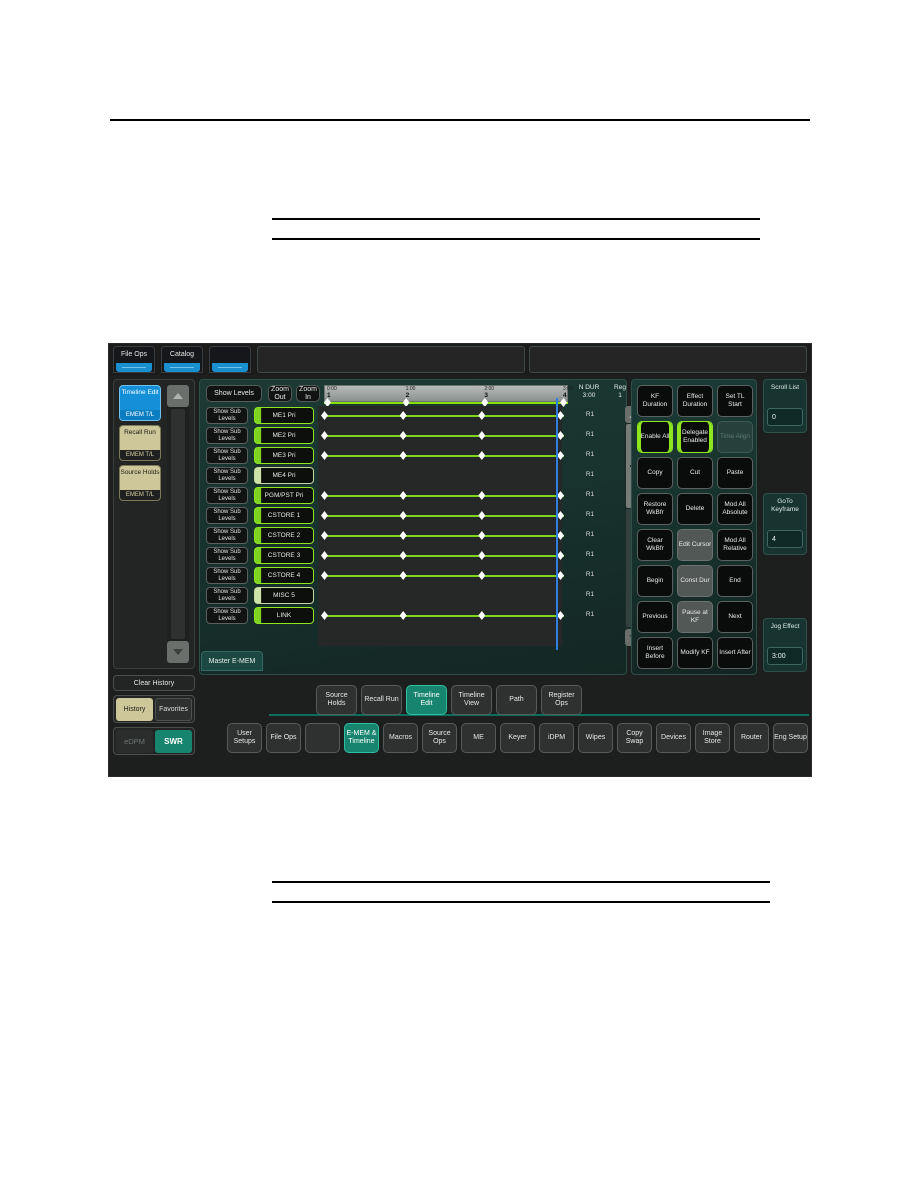 The height and width of the screenshot is (1188, 918). I want to click on main-tab-keyer: Keyer, so click(517, 738).